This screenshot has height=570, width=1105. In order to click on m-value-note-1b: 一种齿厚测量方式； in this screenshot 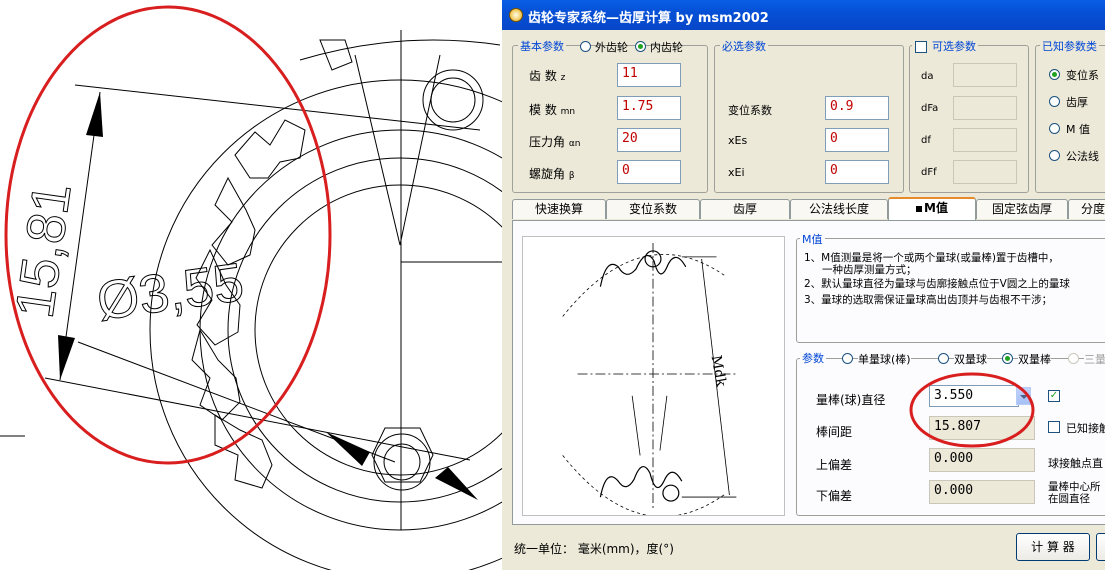, I will do `click(869, 270)`.